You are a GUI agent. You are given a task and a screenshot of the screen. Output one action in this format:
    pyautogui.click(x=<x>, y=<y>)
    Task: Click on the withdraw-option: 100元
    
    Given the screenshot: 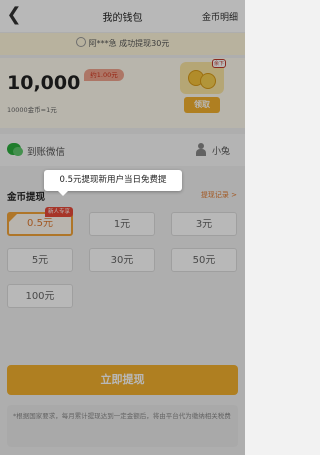 What is the action you would take?
    pyautogui.click(x=40, y=296)
    